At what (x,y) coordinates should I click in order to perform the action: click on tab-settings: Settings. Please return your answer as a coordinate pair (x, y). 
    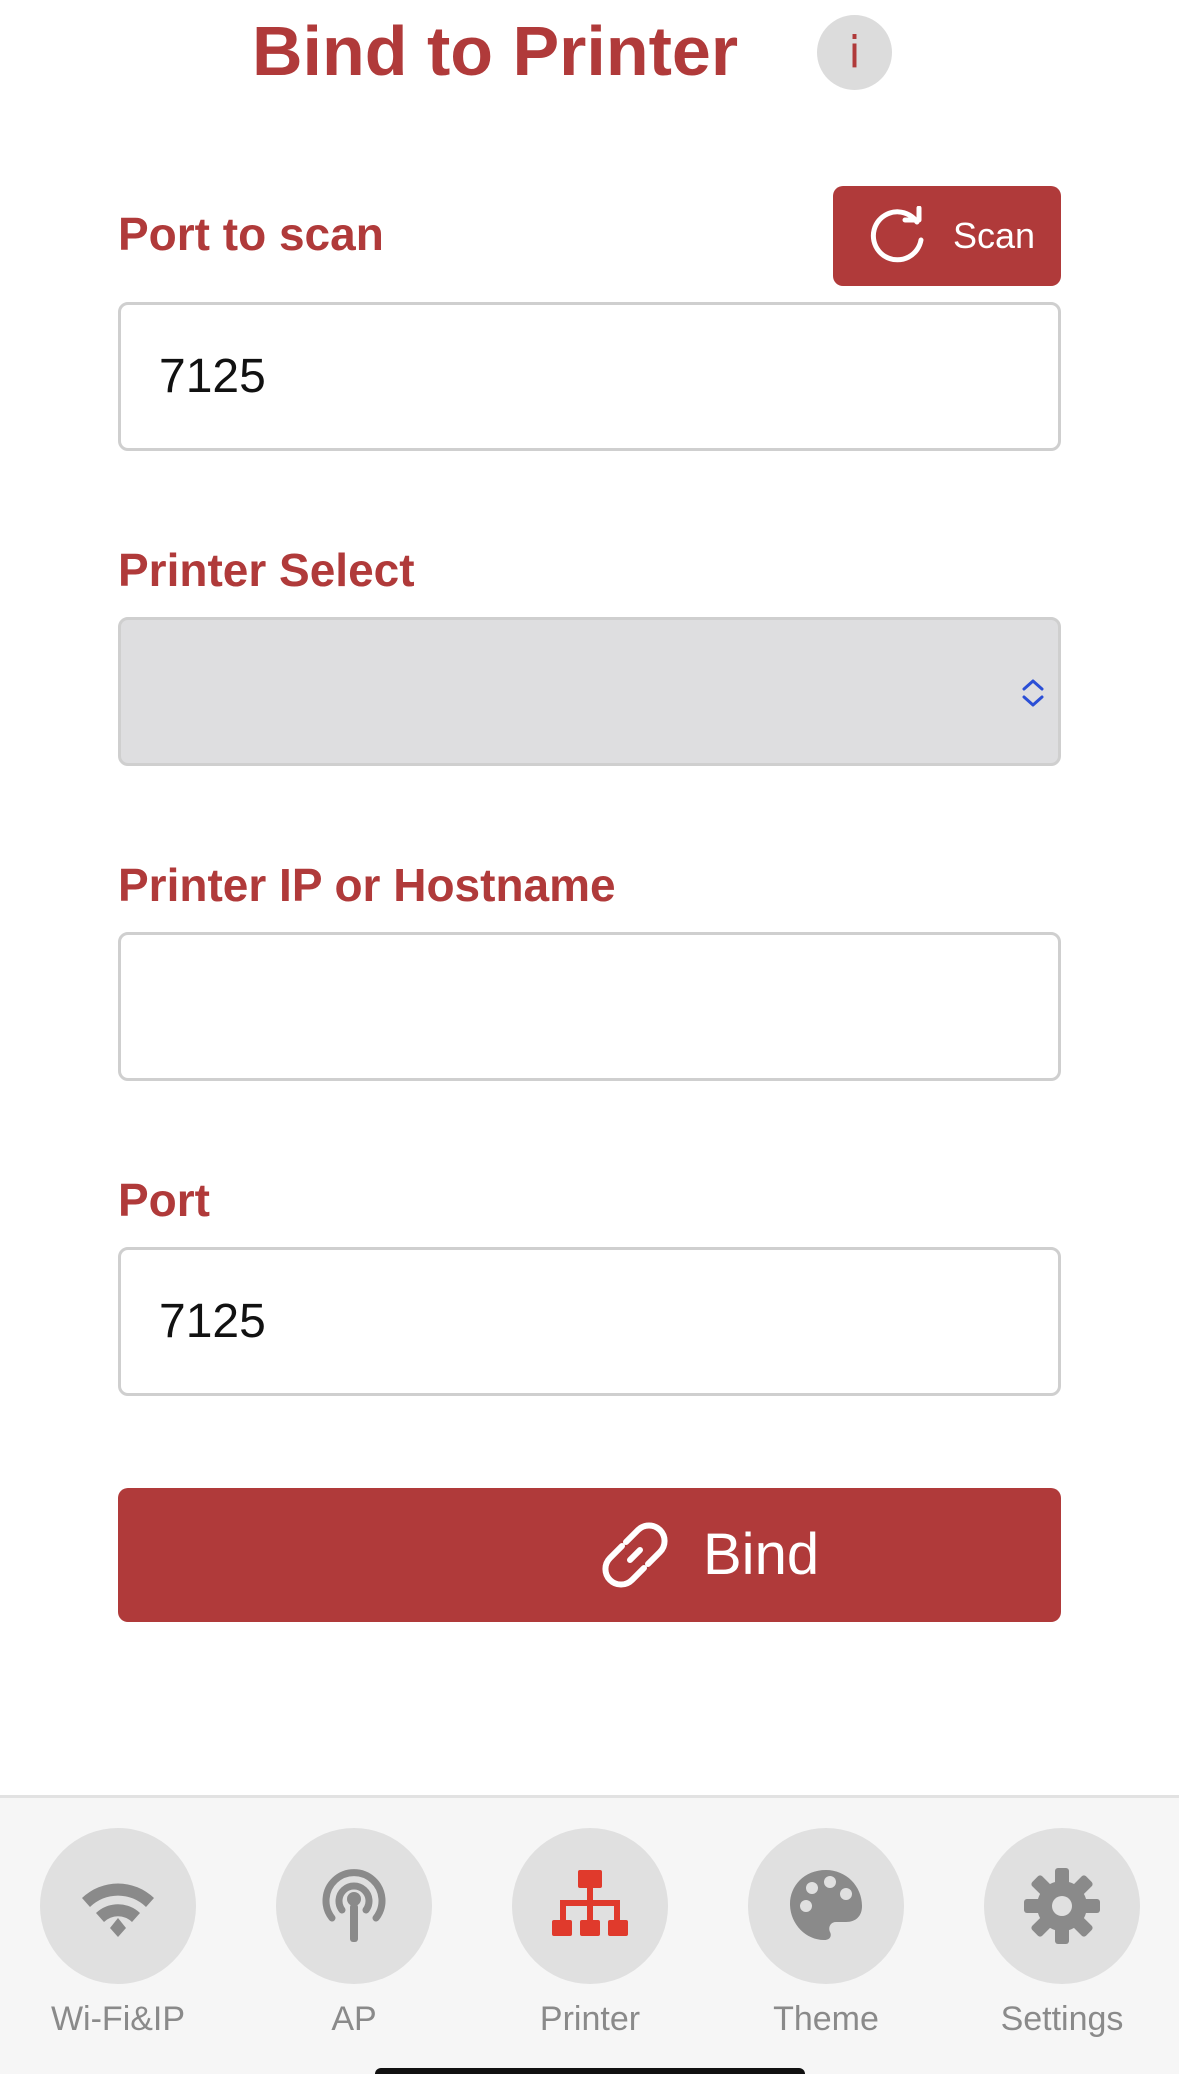
    Looking at the image, I should click on (1062, 1943).